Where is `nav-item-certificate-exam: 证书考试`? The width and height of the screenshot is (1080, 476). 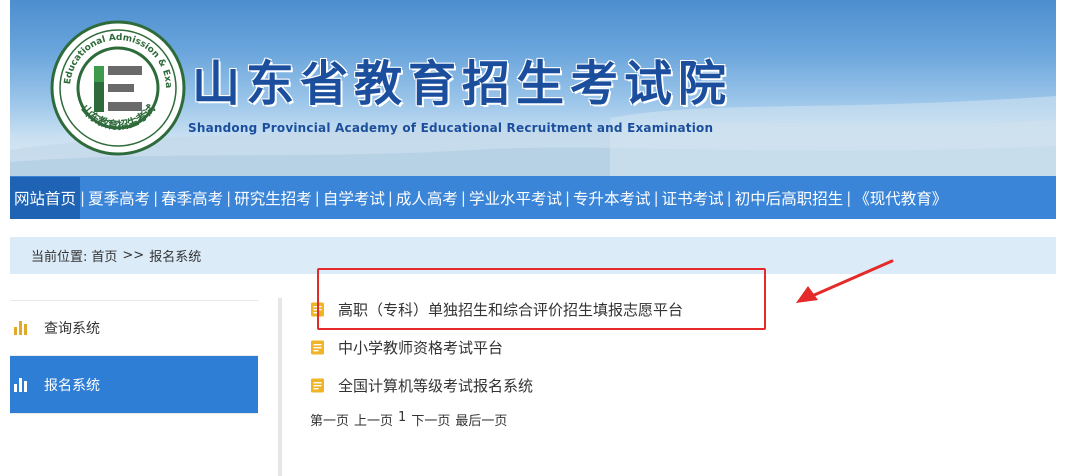 nav-item-certificate-exam: 证书考试 is located at coordinates (693, 198).